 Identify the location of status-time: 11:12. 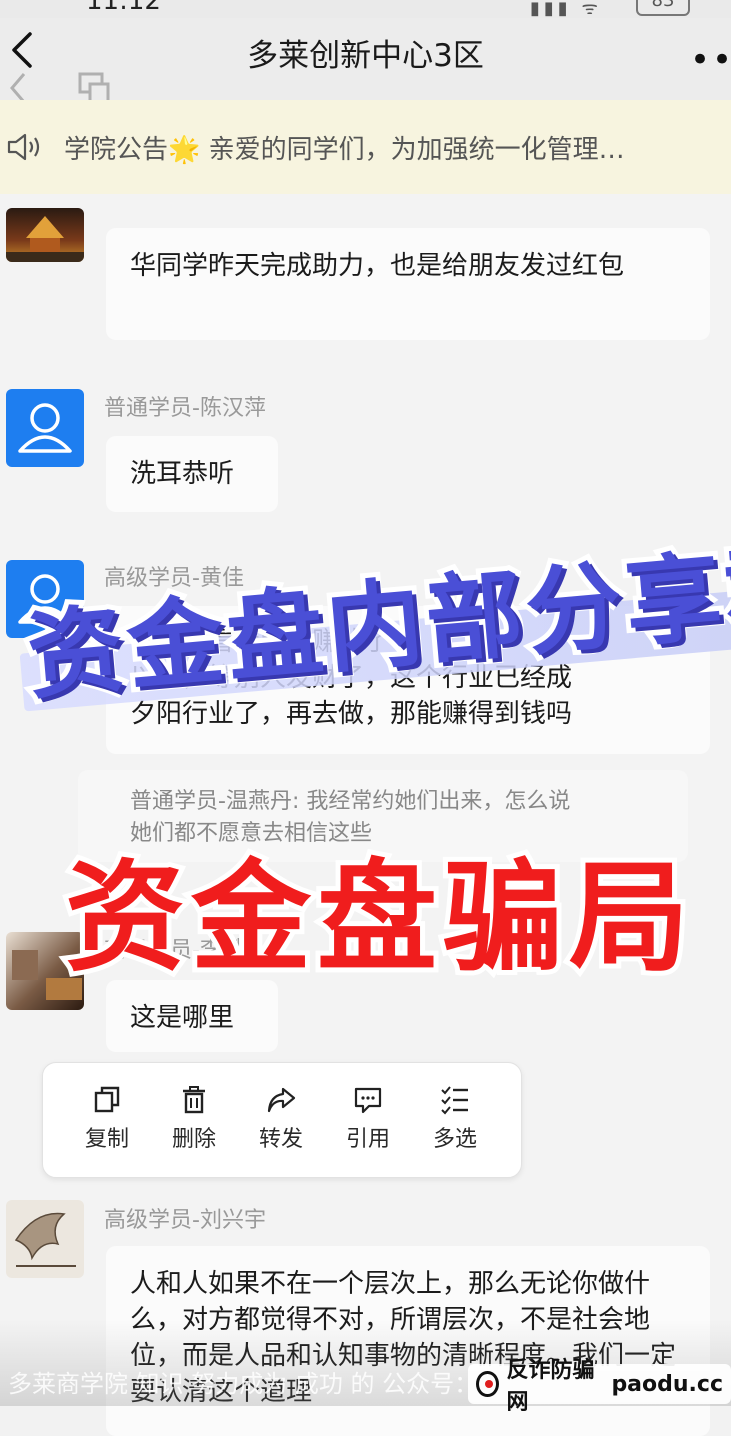
(123, 8).